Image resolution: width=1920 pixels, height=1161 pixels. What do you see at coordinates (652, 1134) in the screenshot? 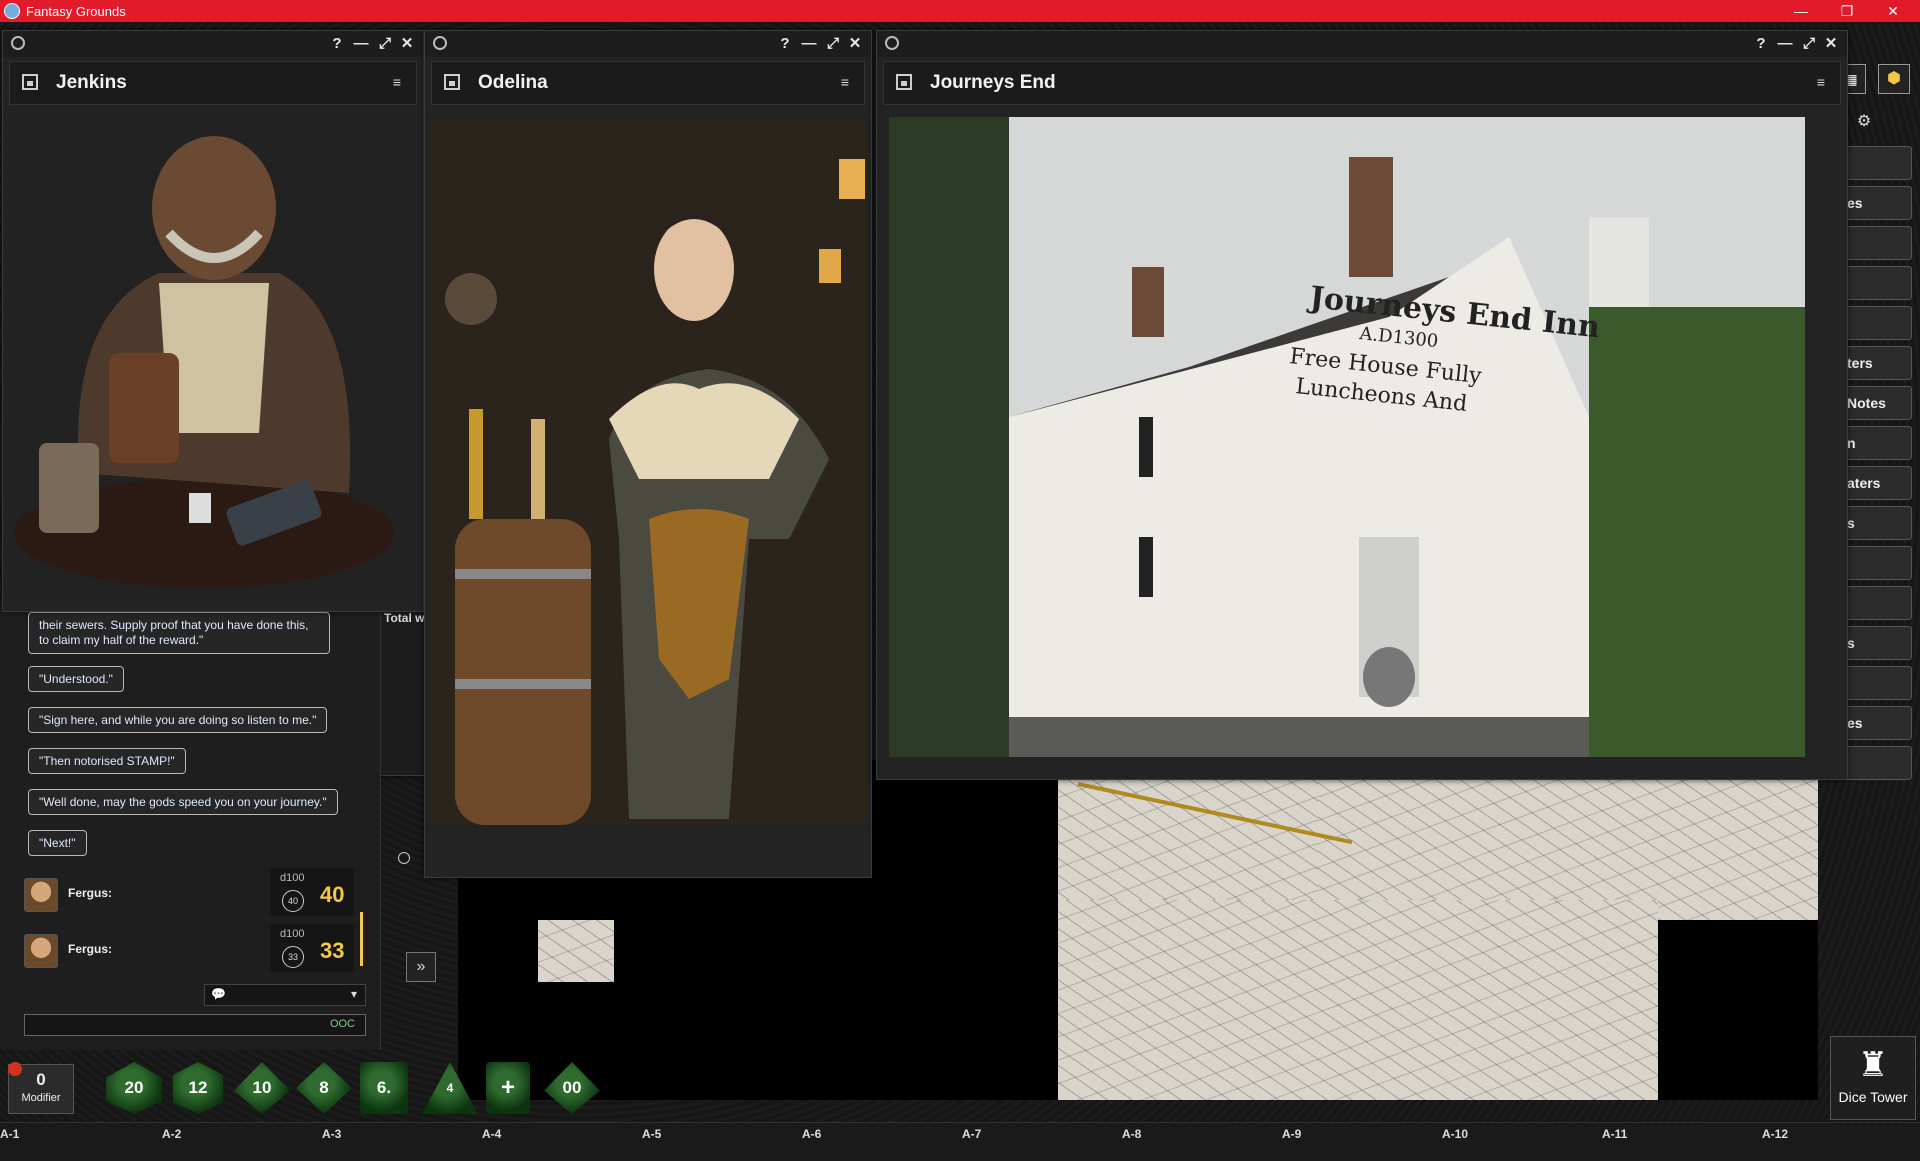
I see `ruler-label: A-5` at bounding box center [652, 1134].